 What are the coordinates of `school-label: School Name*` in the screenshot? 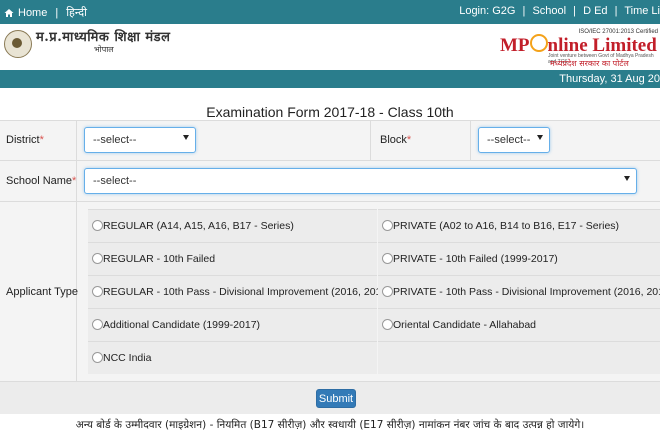 It's located at (41, 181).